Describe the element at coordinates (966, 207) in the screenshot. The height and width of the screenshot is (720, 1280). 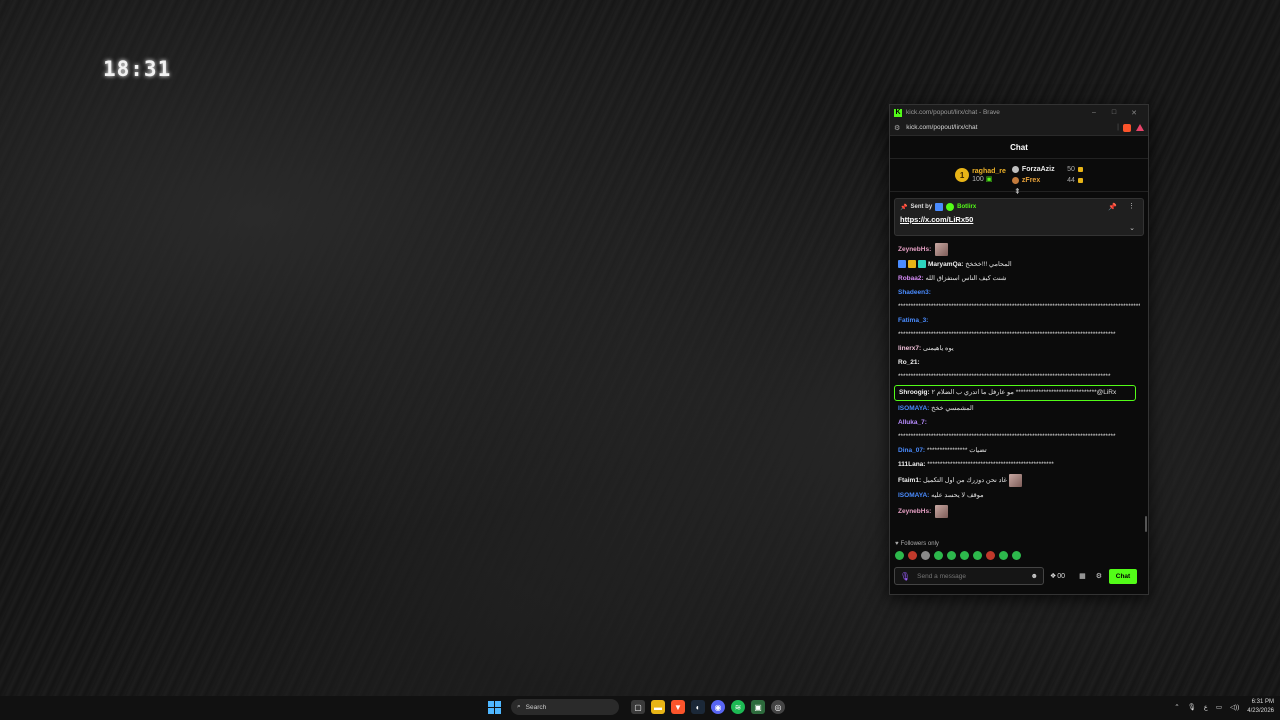
I see `bot-name: Botlirx` at that location.